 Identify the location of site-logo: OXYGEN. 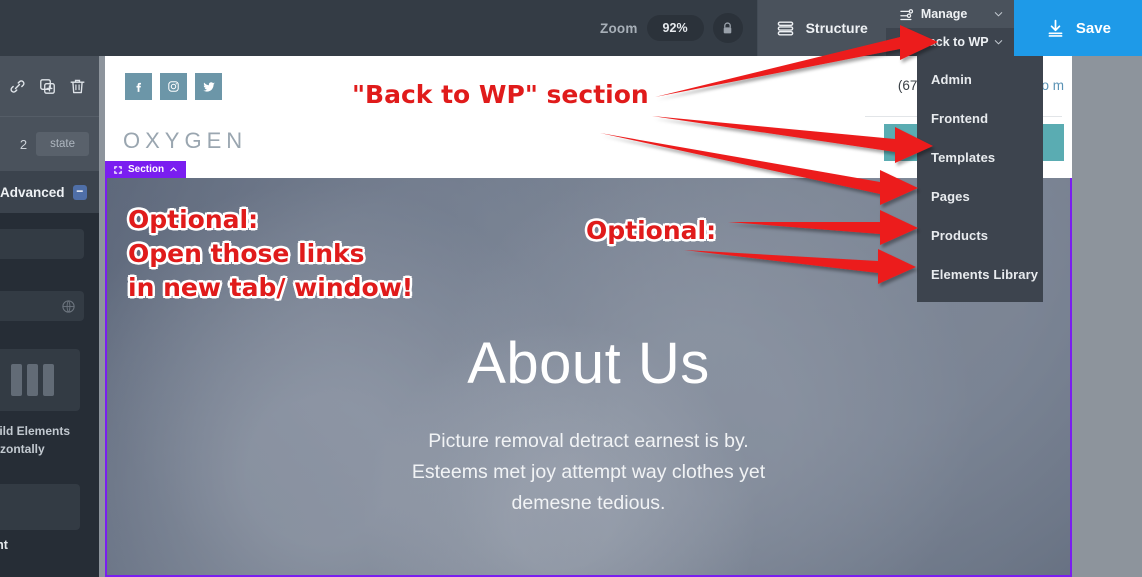
(185, 141).